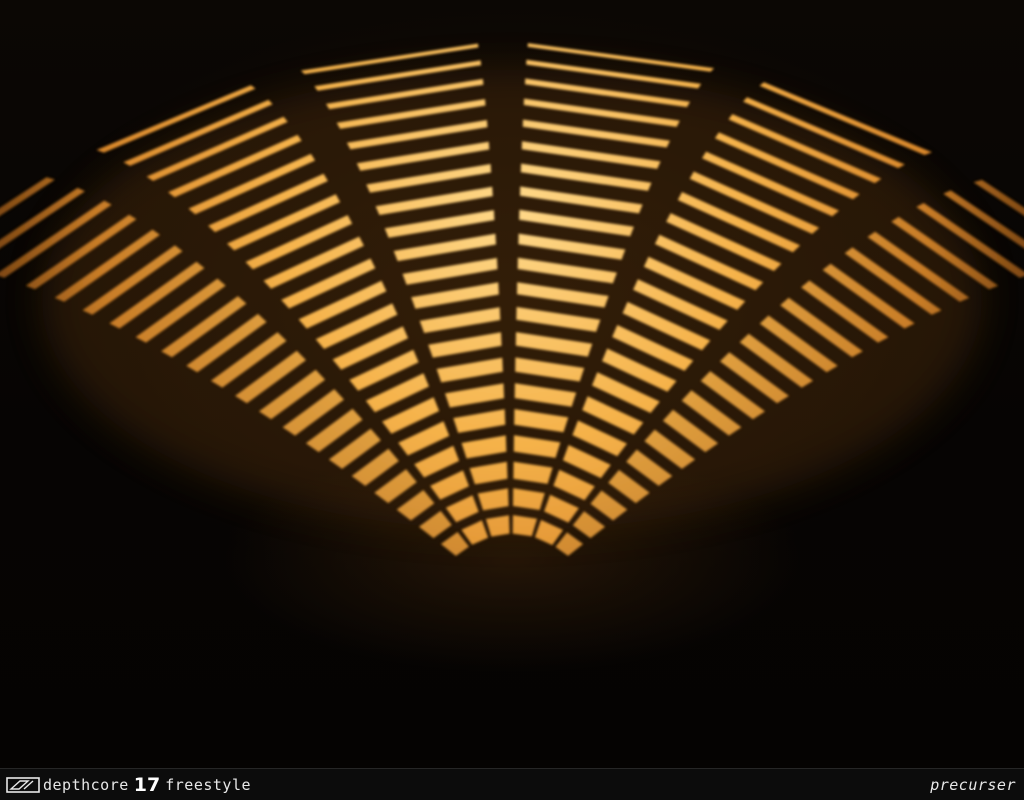 This screenshot has width=1024, height=800. Describe the element at coordinates (86, 785) in the screenshot. I see `brand-series: depthcore` at that location.